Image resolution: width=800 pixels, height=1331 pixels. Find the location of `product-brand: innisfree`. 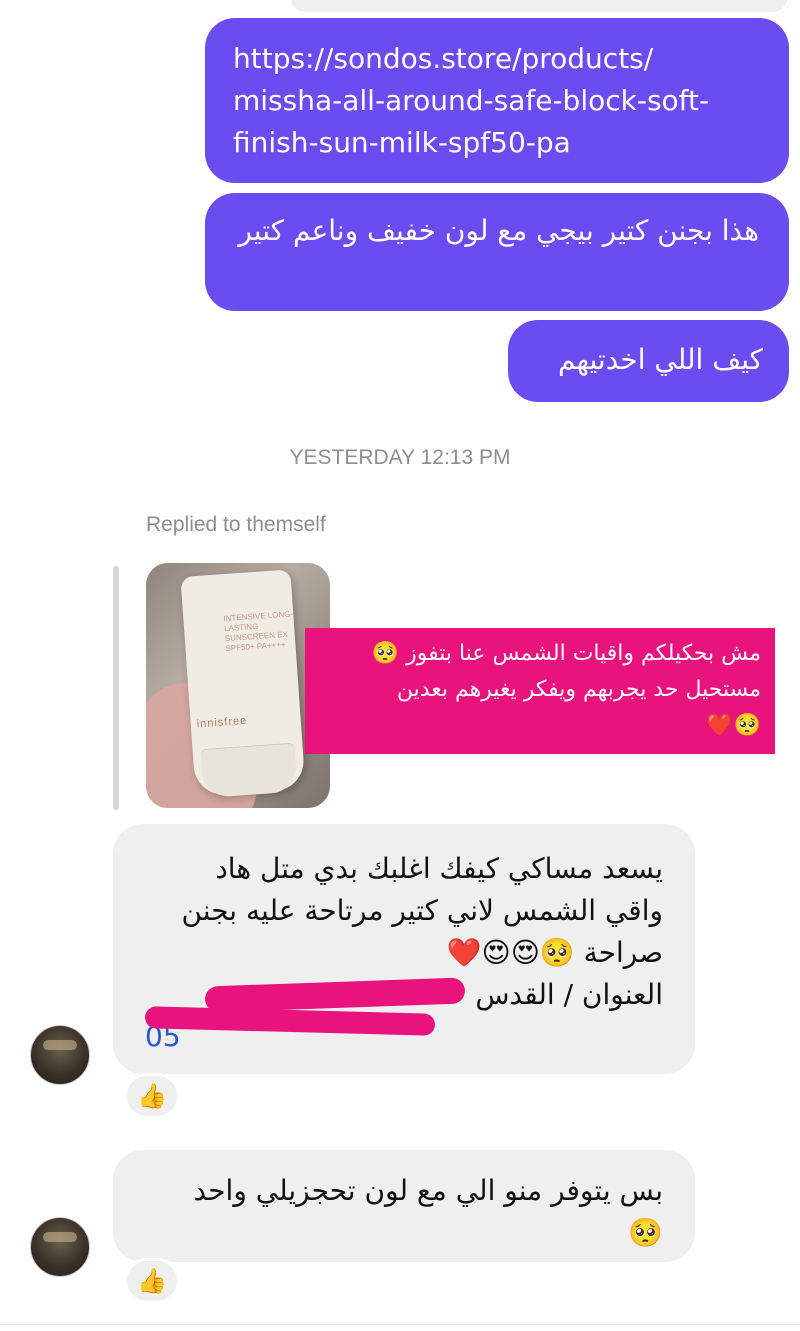

product-brand: innisfree is located at coordinates (222, 722).